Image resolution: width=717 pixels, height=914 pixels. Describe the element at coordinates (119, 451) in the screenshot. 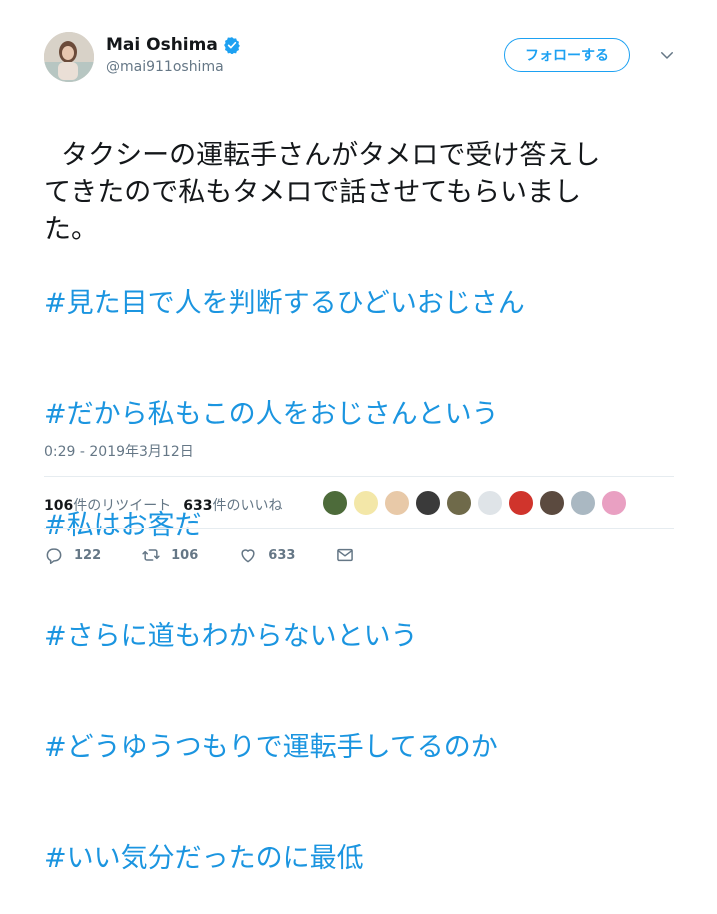

I see `tweet-timestamp: 0:29 - 2019年3月12日` at that location.